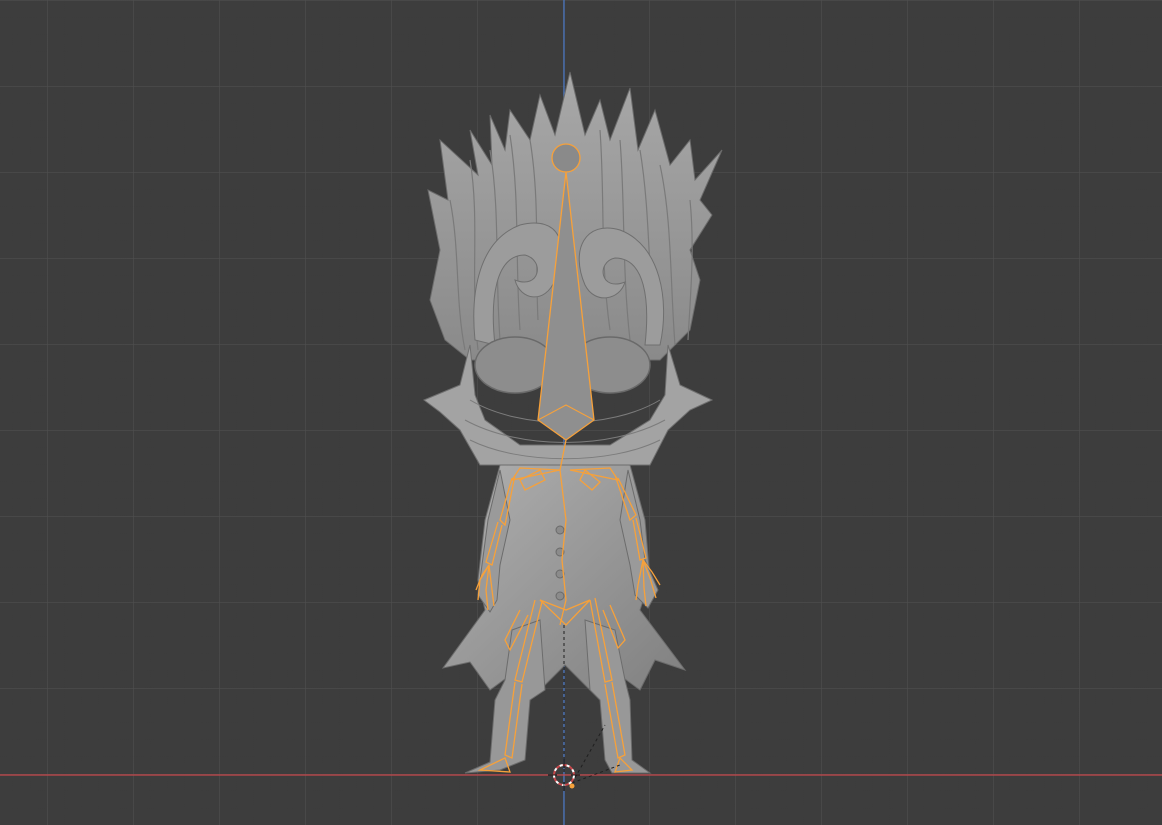 This screenshot has height=825, width=1162. Describe the element at coordinates (572, 786) in the screenshot. I see `object-origin-dot` at that location.